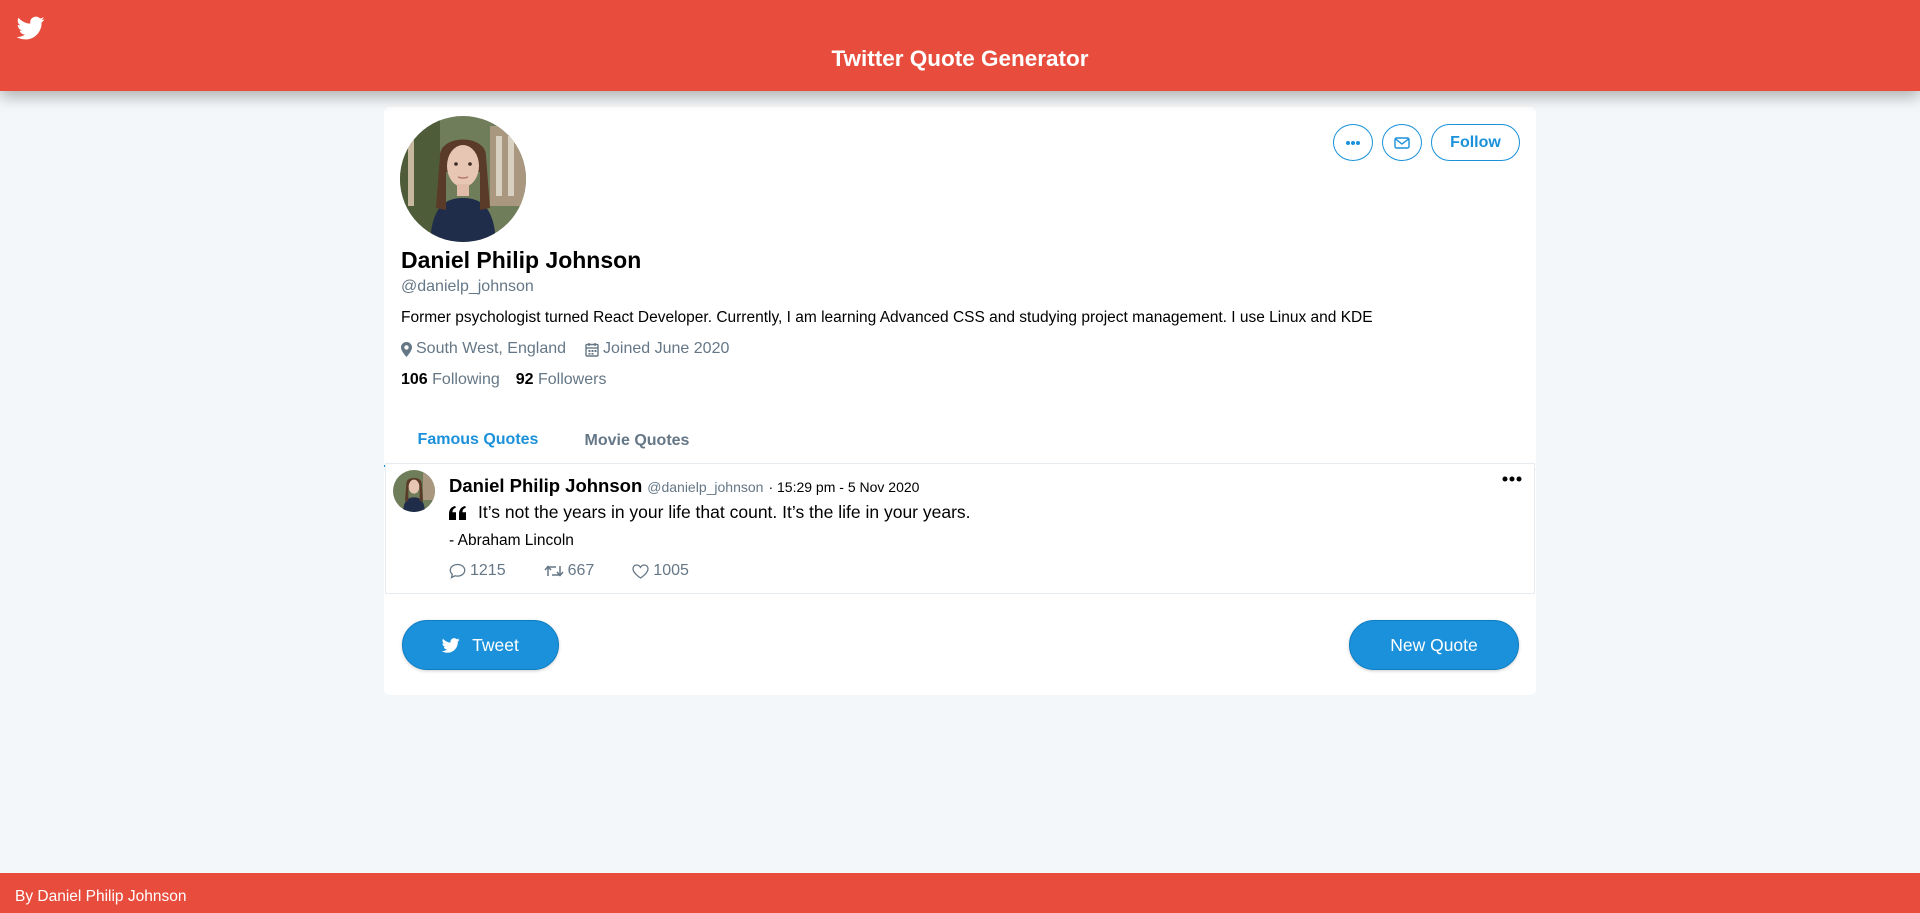 This screenshot has height=913, width=1920. I want to click on joined-item: Joined June 2020, so click(657, 349).